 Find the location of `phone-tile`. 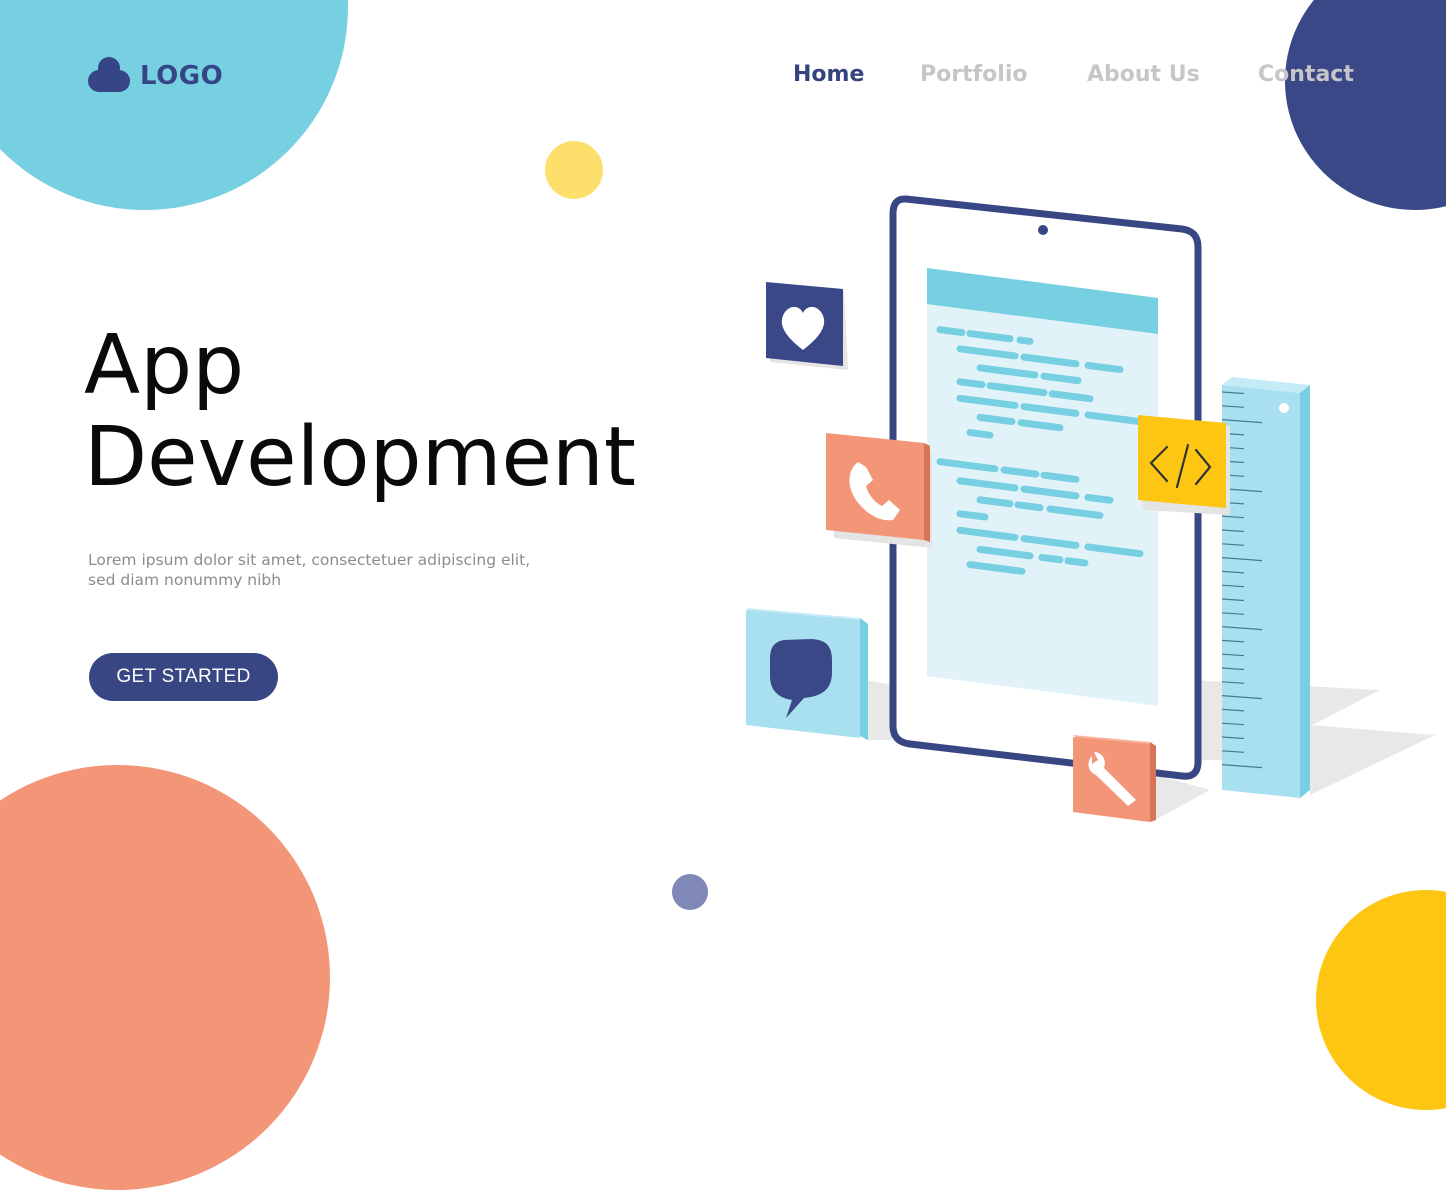

phone-tile is located at coordinates (879, 490).